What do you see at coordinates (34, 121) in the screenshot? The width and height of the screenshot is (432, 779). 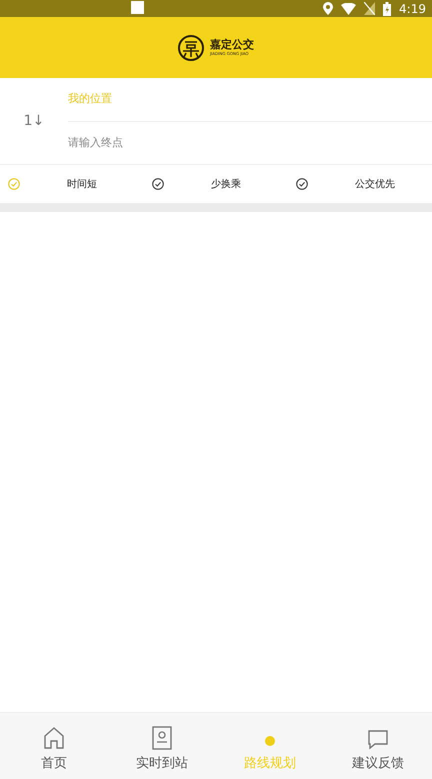 I see `swap-button: 1↓` at bounding box center [34, 121].